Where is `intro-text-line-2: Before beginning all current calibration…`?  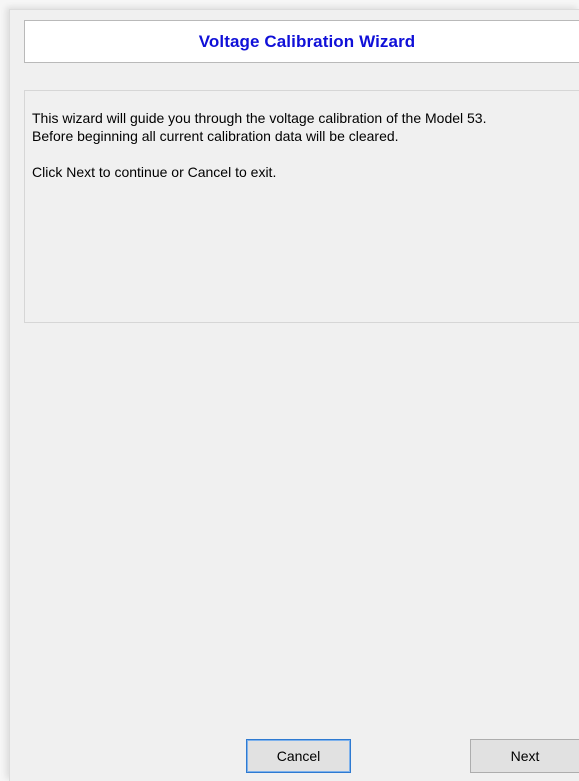
intro-text-line-2: Before beginning all current calibration… is located at coordinates (215, 136).